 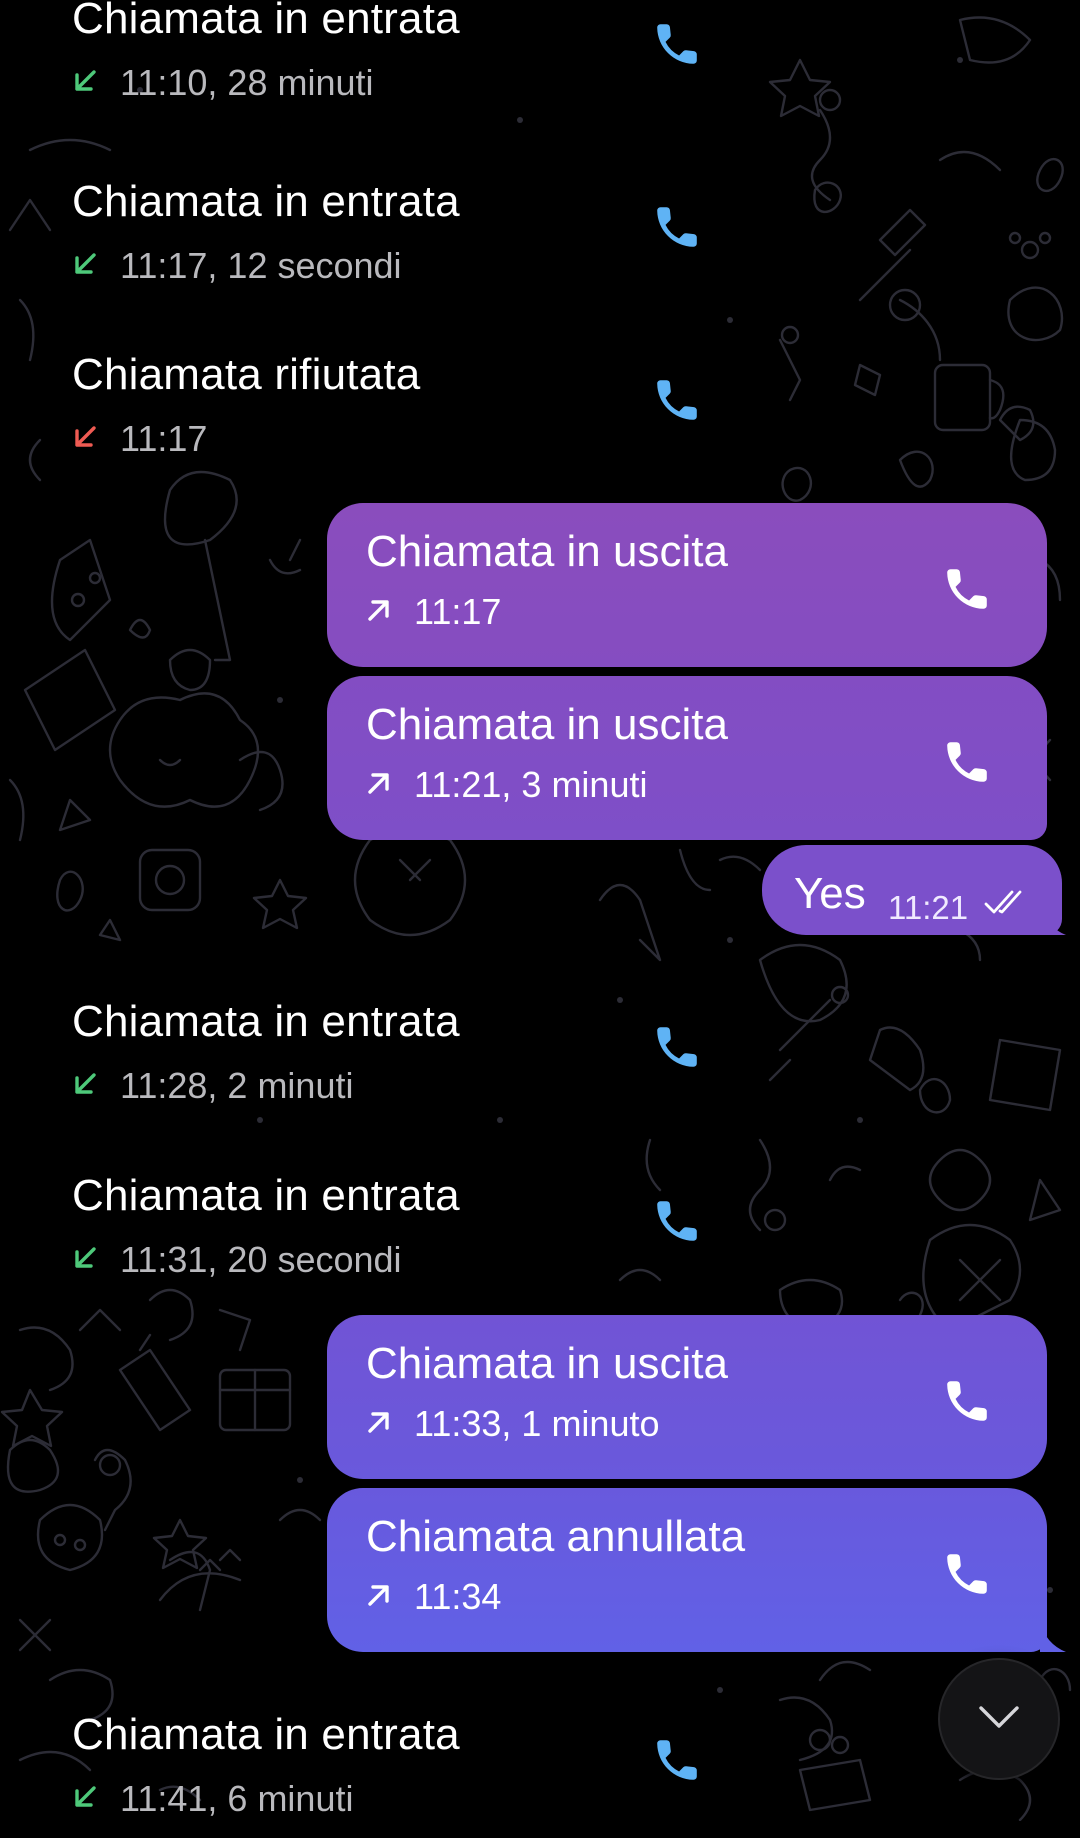 What do you see at coordinates (261, 265) in the screenshot?
I see `call-time: 11:17, 12 secondi` at bounding box center [261, 265].